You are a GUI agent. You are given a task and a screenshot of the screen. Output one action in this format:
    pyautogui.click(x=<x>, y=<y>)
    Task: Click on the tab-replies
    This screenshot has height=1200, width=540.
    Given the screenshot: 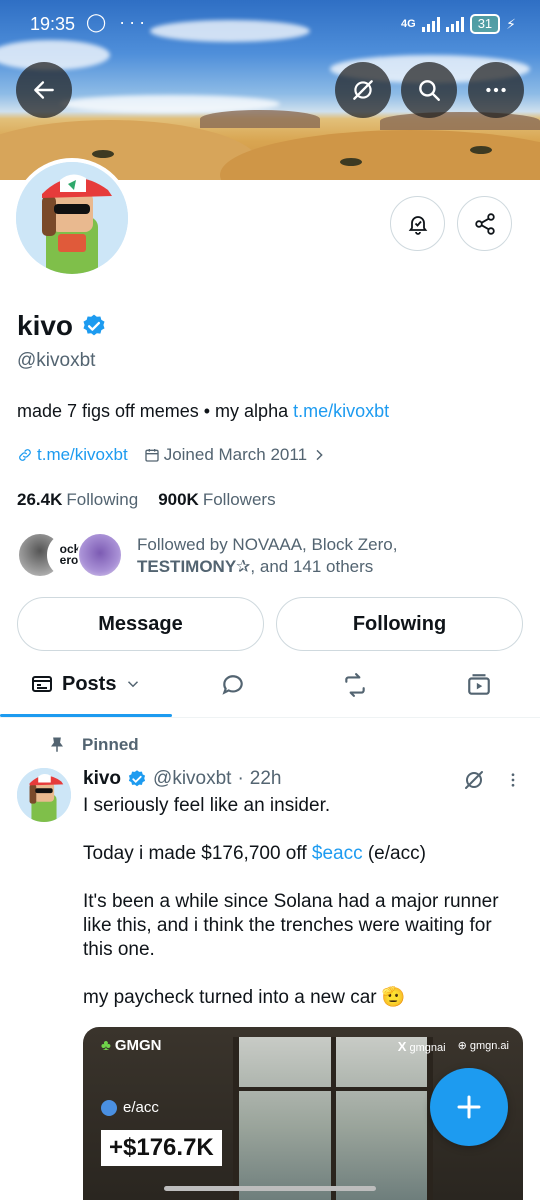 What is the action you would take?
    pyautogui.click(x=233, y=685)
    